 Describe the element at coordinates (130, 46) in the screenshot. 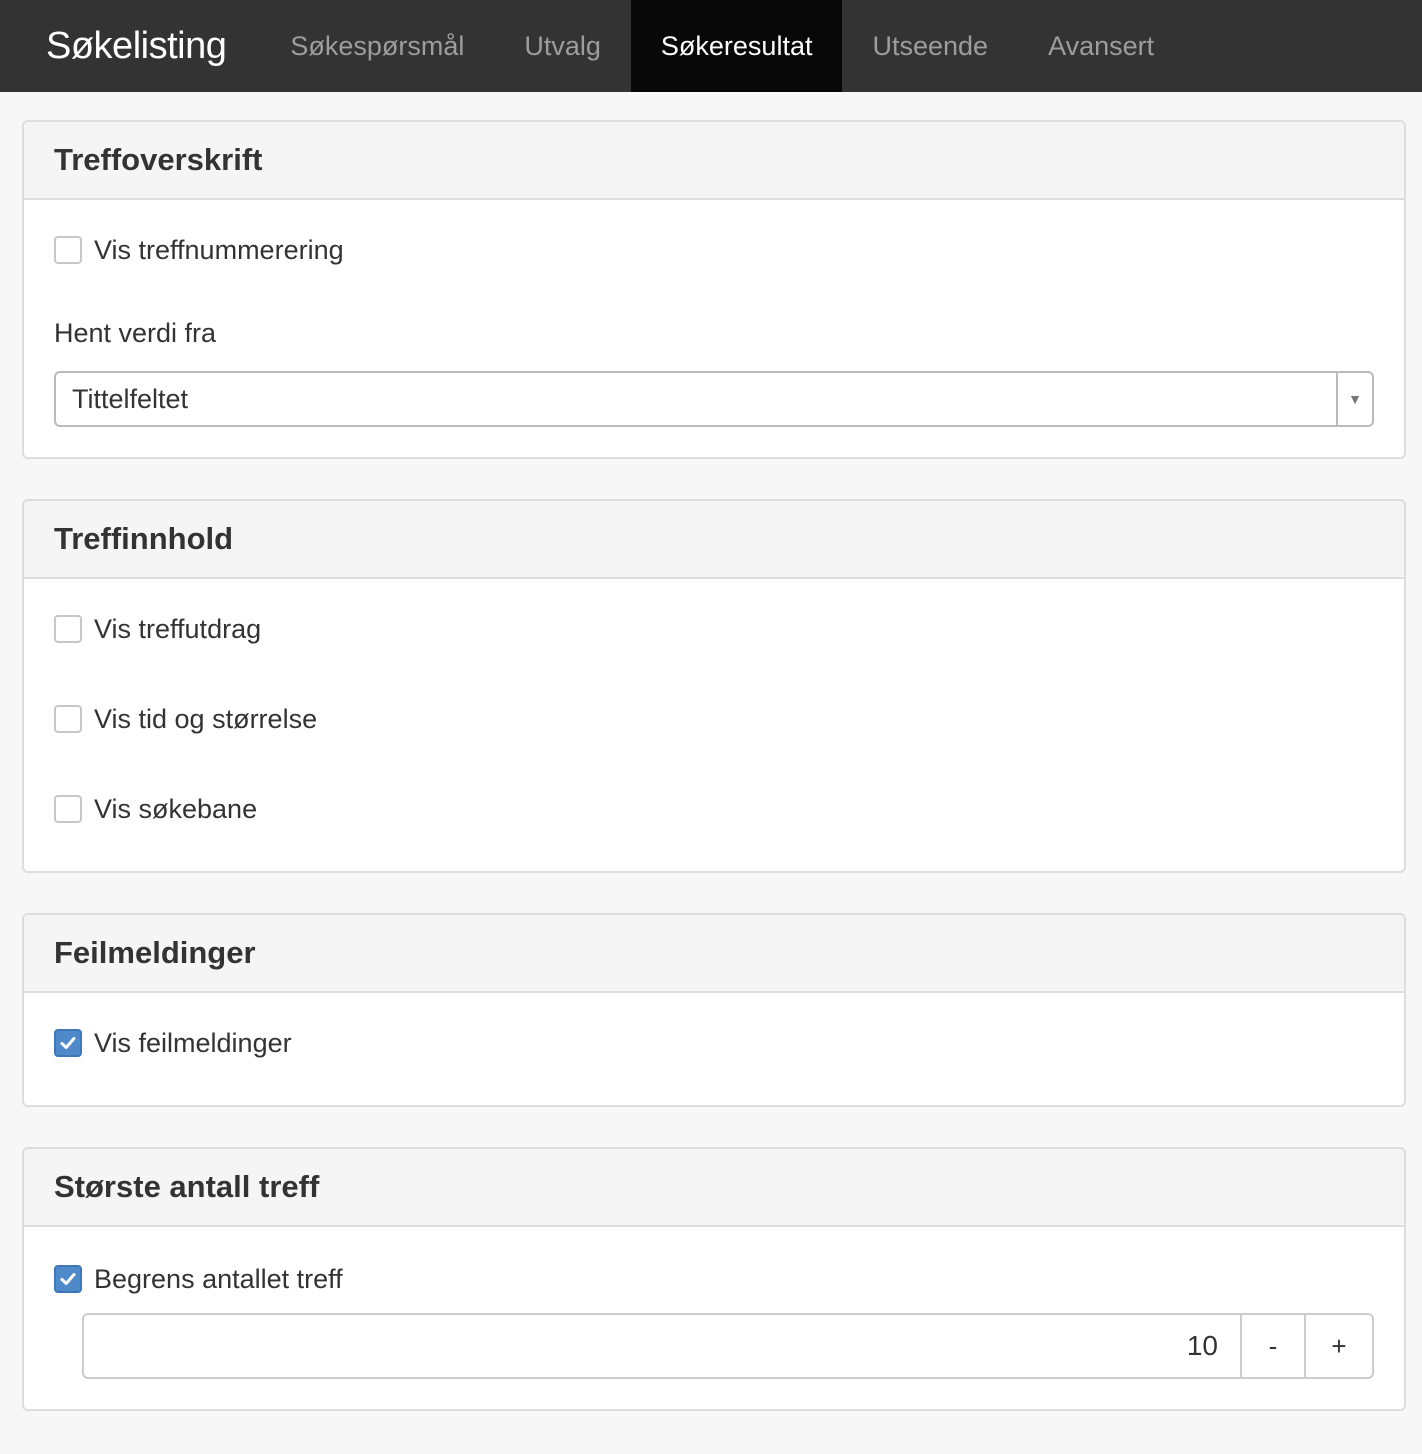

I see `brand-title: Søkelisting` at that location.